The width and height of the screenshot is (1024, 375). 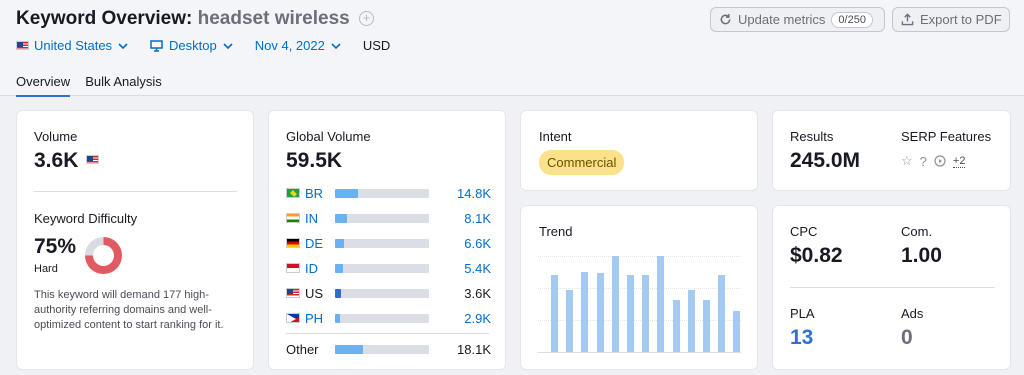 What do you see at coordinates (477, 268) in the screenshot?
I see `country-volume-value: 5.4K` at bounding box center [477, 268].